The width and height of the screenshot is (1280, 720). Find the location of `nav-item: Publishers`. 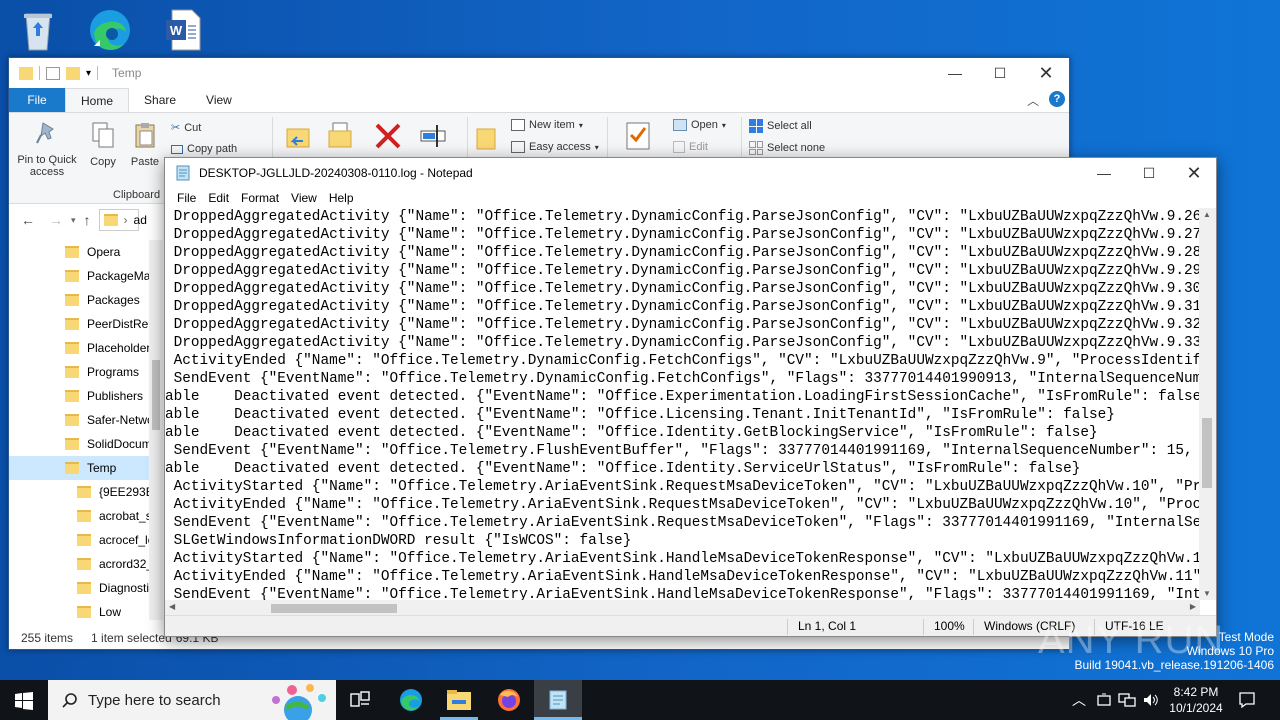

nav-item: Publishers is located at coordinates (85, 396).